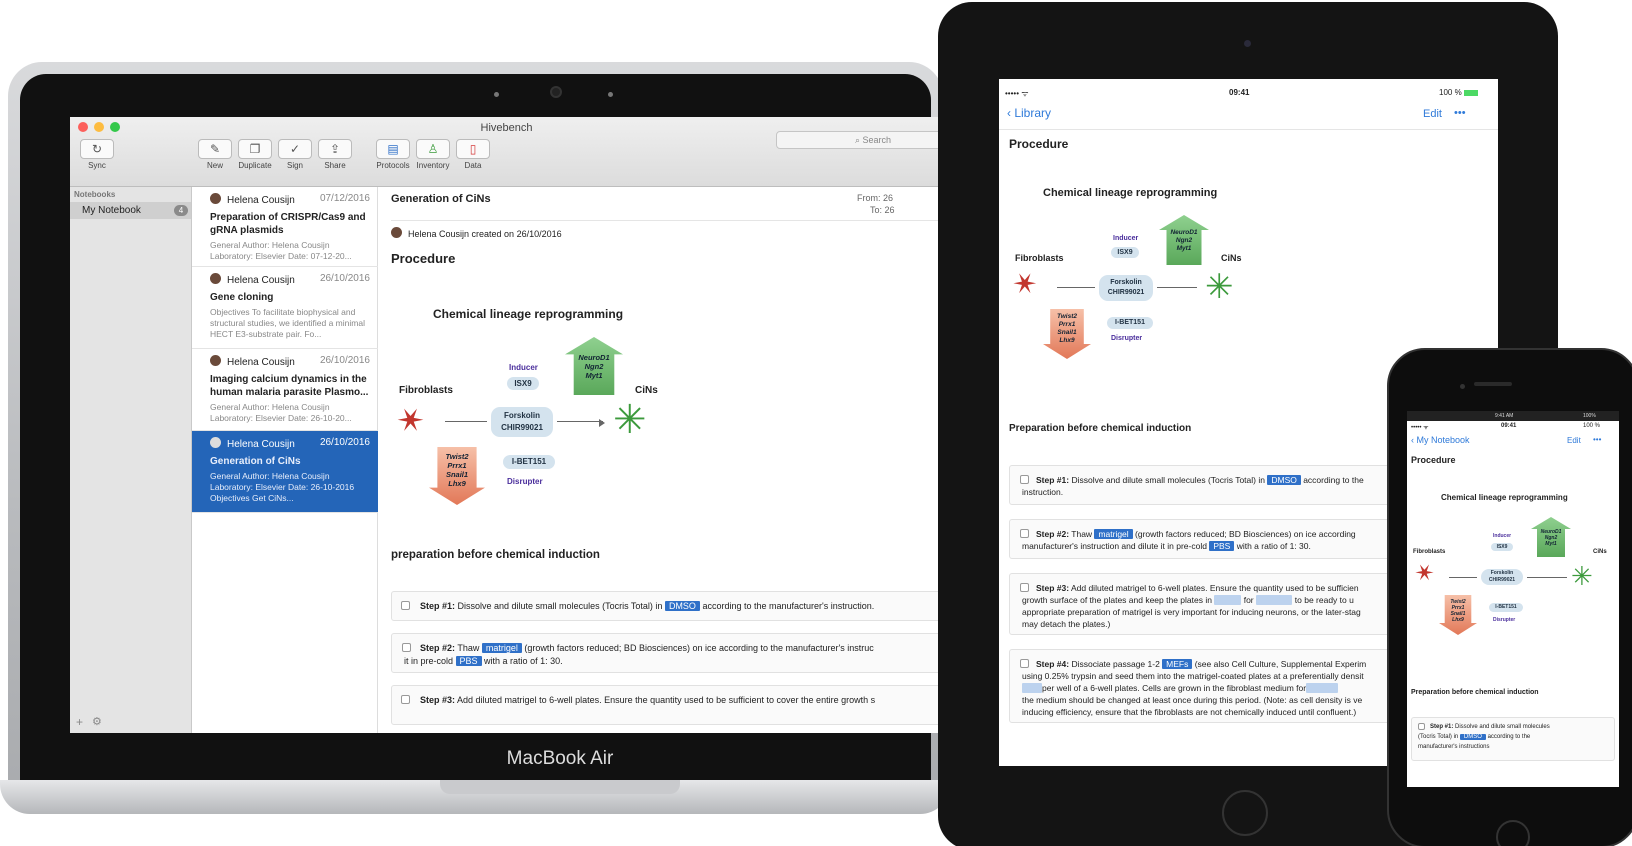 This screenshot has width=1632, height=846. What do you see at coordinates (1228, 600) in the screenshot?
I see `temperature-tag: 37°C` at bounding box center [1228, 600].